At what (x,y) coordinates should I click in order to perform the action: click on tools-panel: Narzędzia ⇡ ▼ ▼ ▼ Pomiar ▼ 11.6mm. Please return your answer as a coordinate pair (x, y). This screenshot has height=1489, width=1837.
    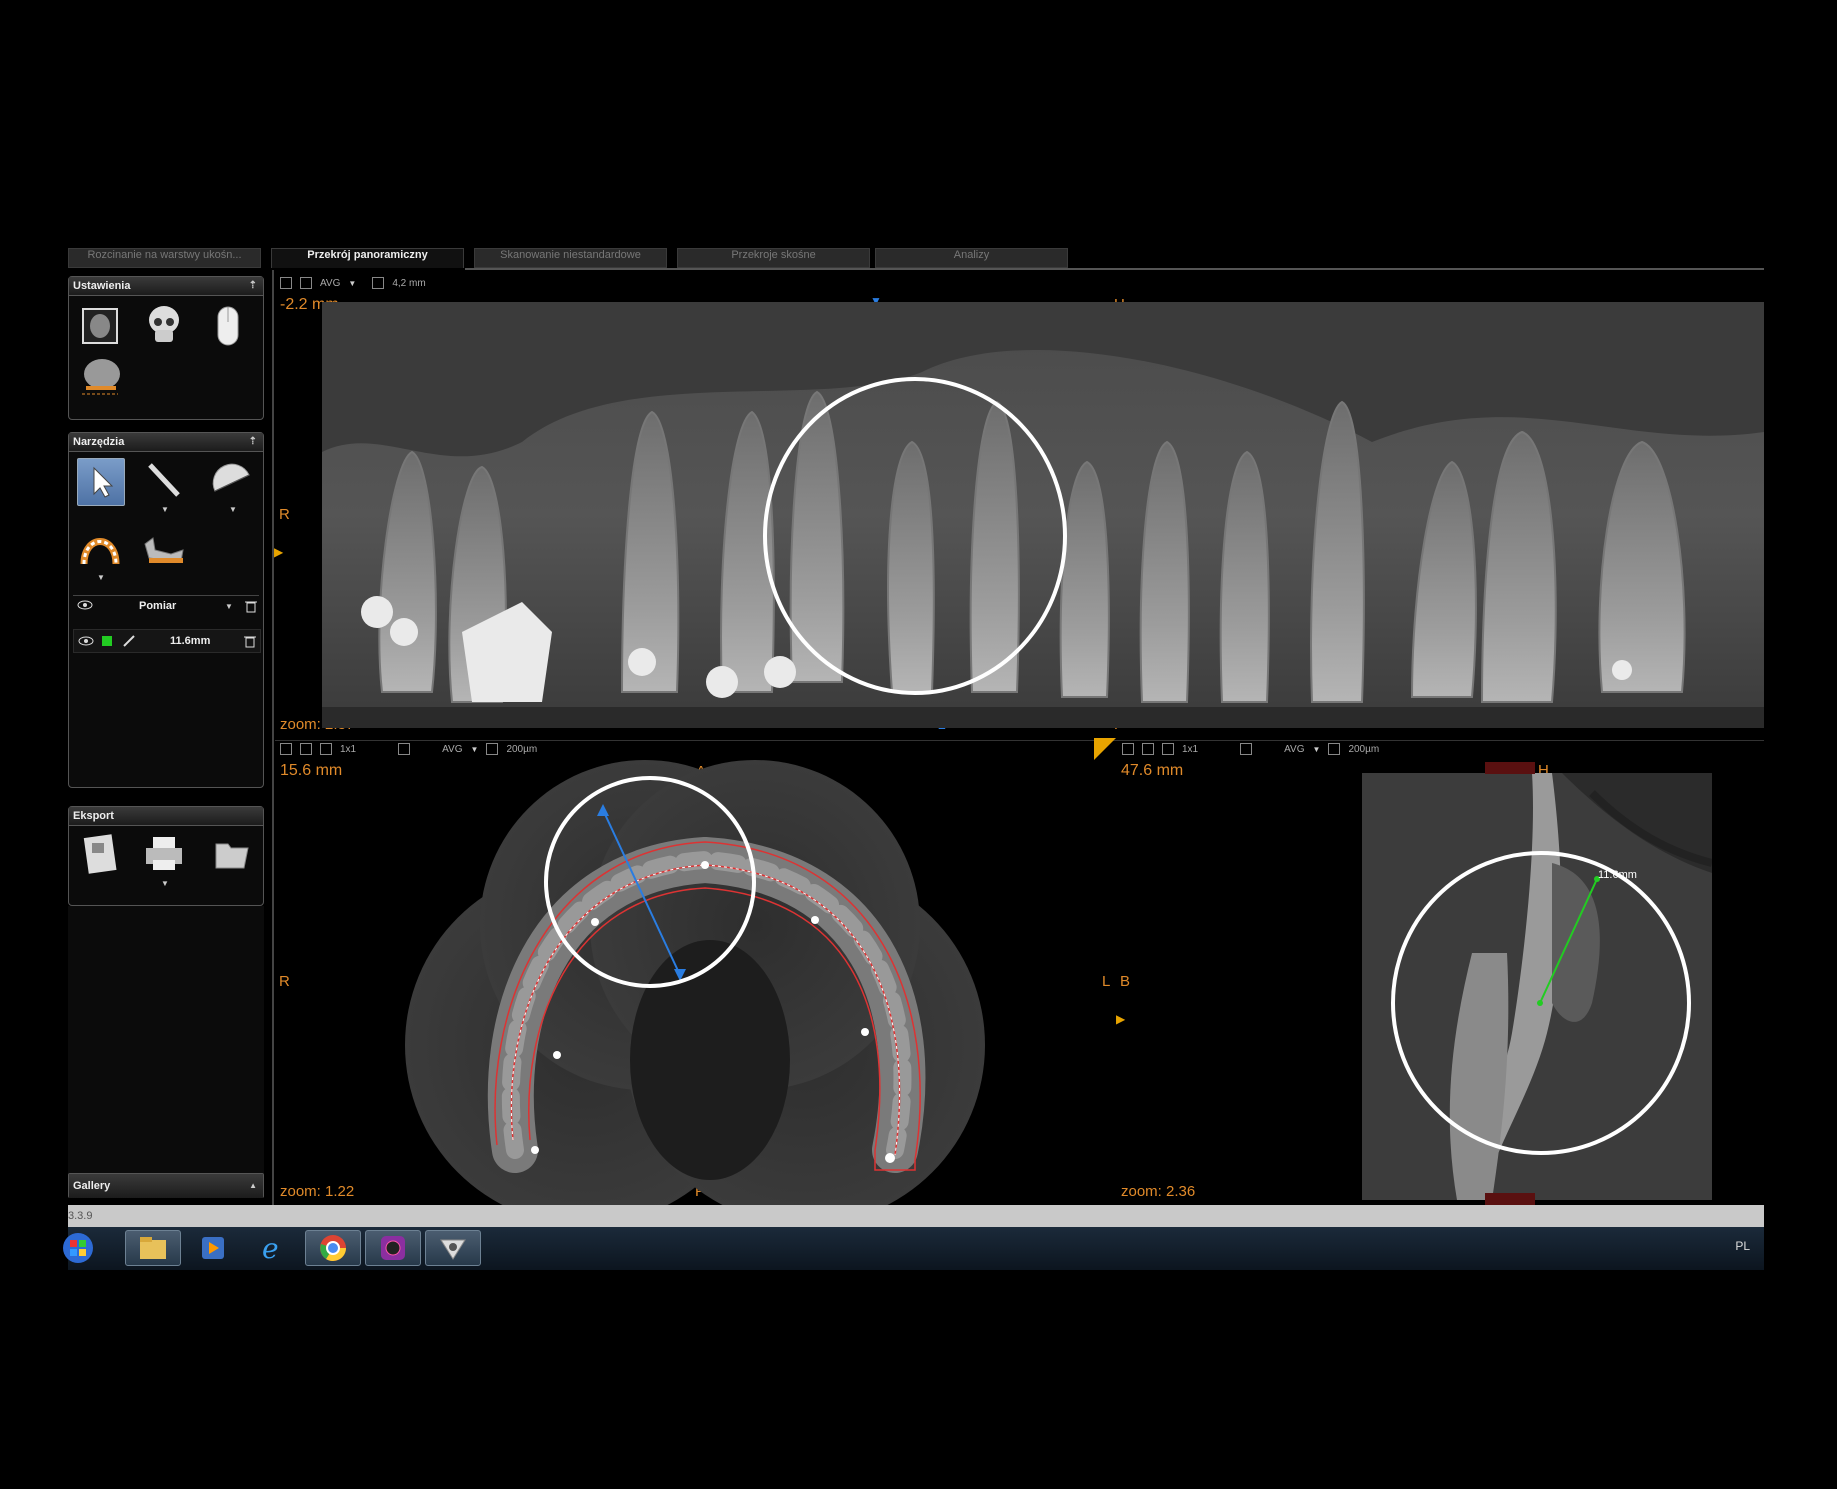
    Looking at the image, I should click on (166, 610).